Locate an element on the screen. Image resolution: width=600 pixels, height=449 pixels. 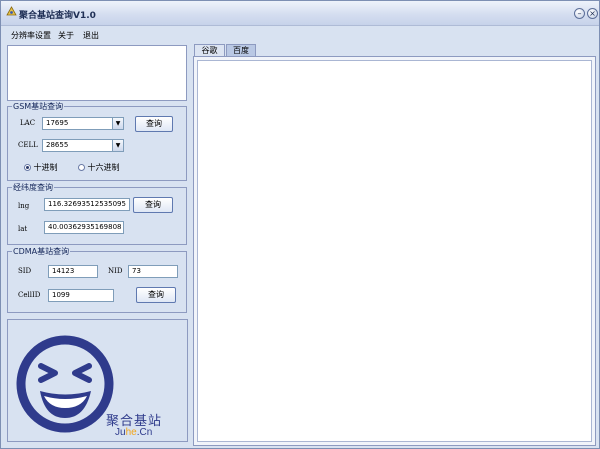
tab-baidu: 百度 is located at coordinates (241, 50).